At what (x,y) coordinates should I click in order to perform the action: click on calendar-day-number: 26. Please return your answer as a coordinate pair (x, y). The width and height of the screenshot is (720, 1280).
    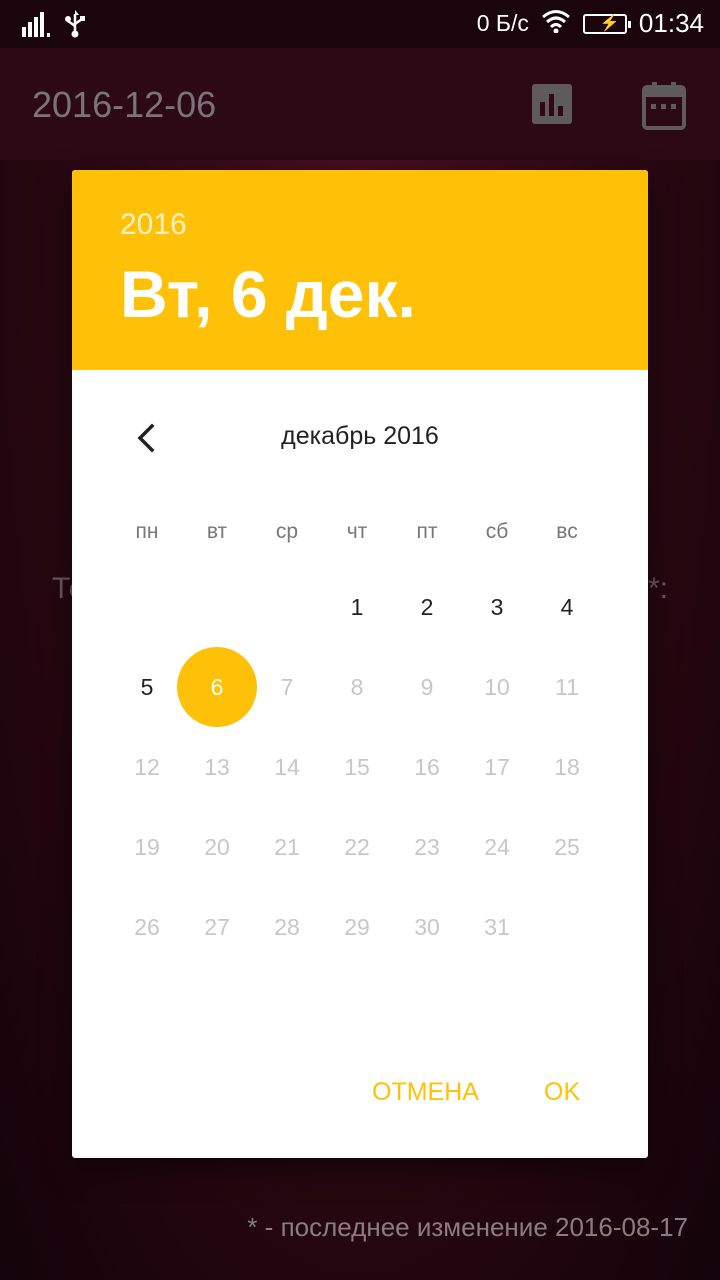
    Looking at the image, I should click on (147, 926).